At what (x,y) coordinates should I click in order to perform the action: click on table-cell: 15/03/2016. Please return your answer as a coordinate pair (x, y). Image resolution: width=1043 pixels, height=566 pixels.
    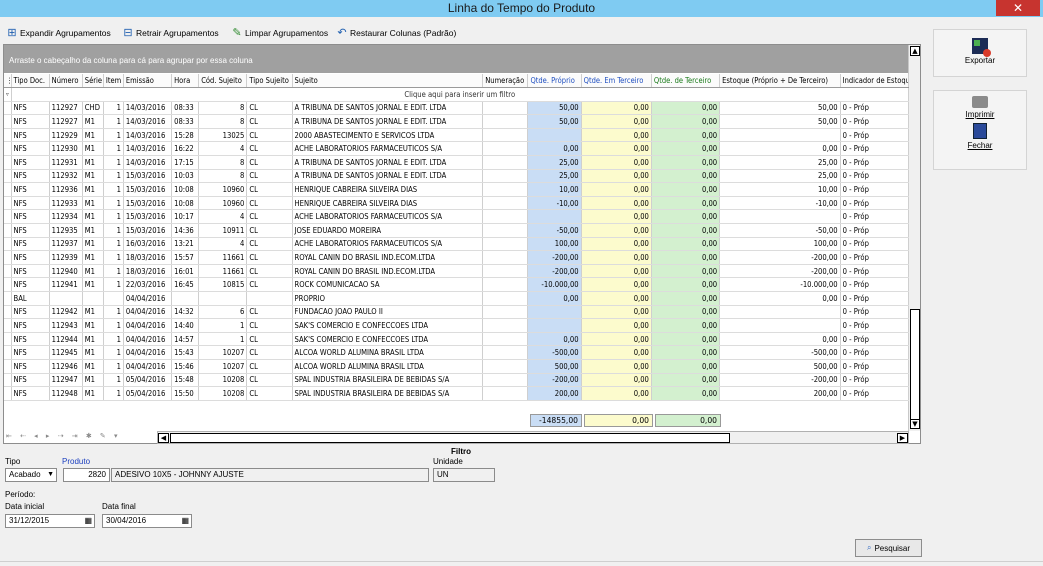
    Looking at the image, I should click on (148, 176).